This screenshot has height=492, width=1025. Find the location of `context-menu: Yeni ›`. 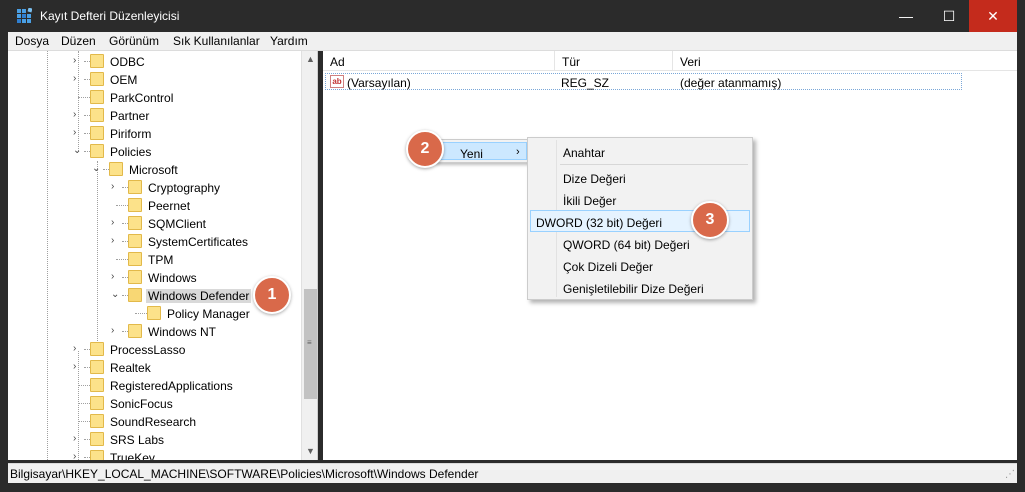

context-menu: Yeni › is located at coordinates (482, 151).